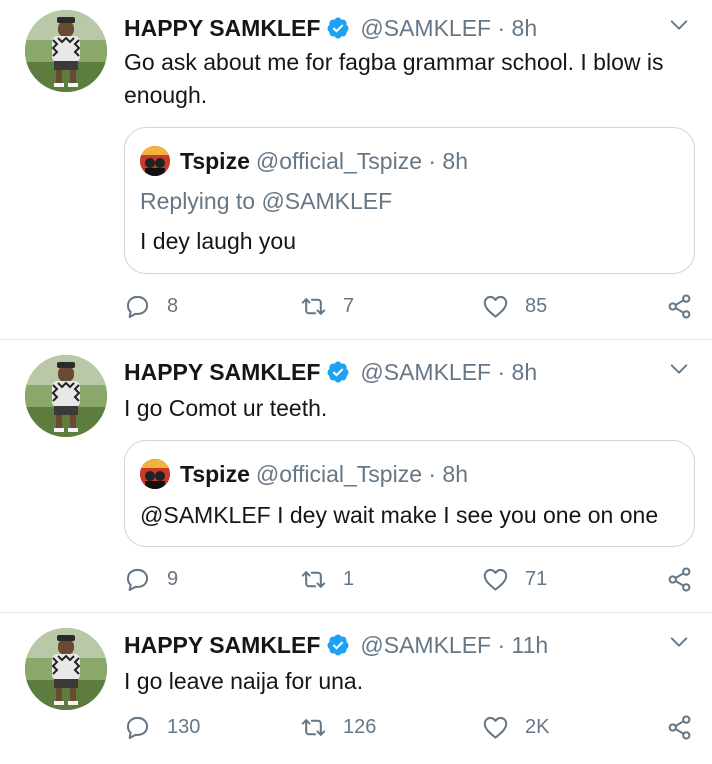 This screenshot has width=712, height=764. I want to click on tweet-actions: 9 1 71, so click(409, 579).